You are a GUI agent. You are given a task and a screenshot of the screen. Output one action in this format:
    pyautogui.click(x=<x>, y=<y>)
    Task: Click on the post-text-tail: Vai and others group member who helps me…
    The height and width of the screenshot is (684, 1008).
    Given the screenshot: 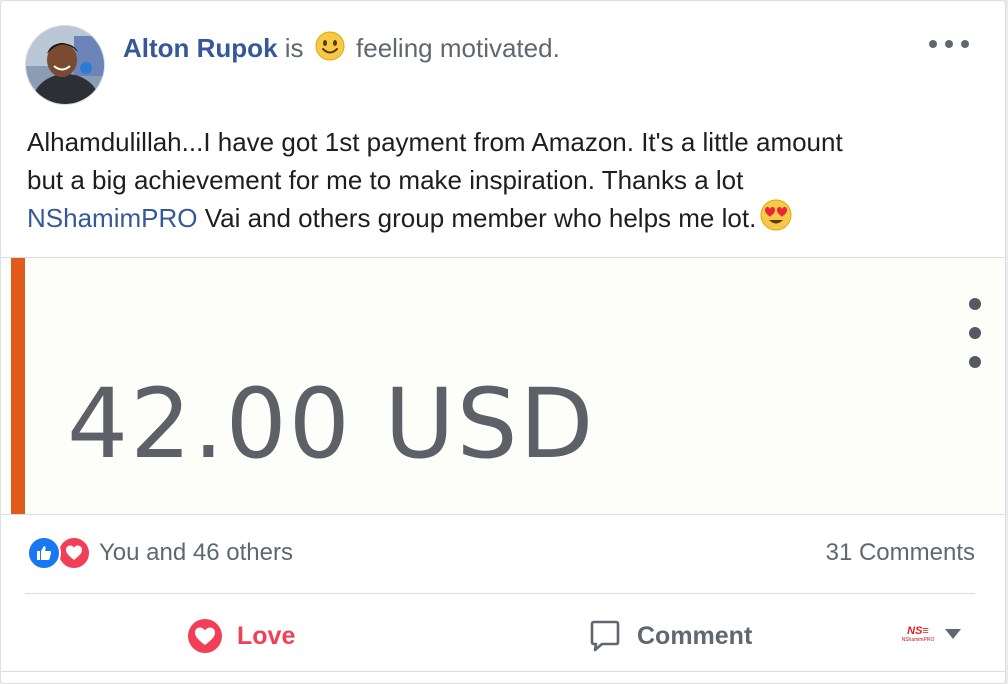 What is the action you would take?
    pyautogui.click(x=477, y=218)
    